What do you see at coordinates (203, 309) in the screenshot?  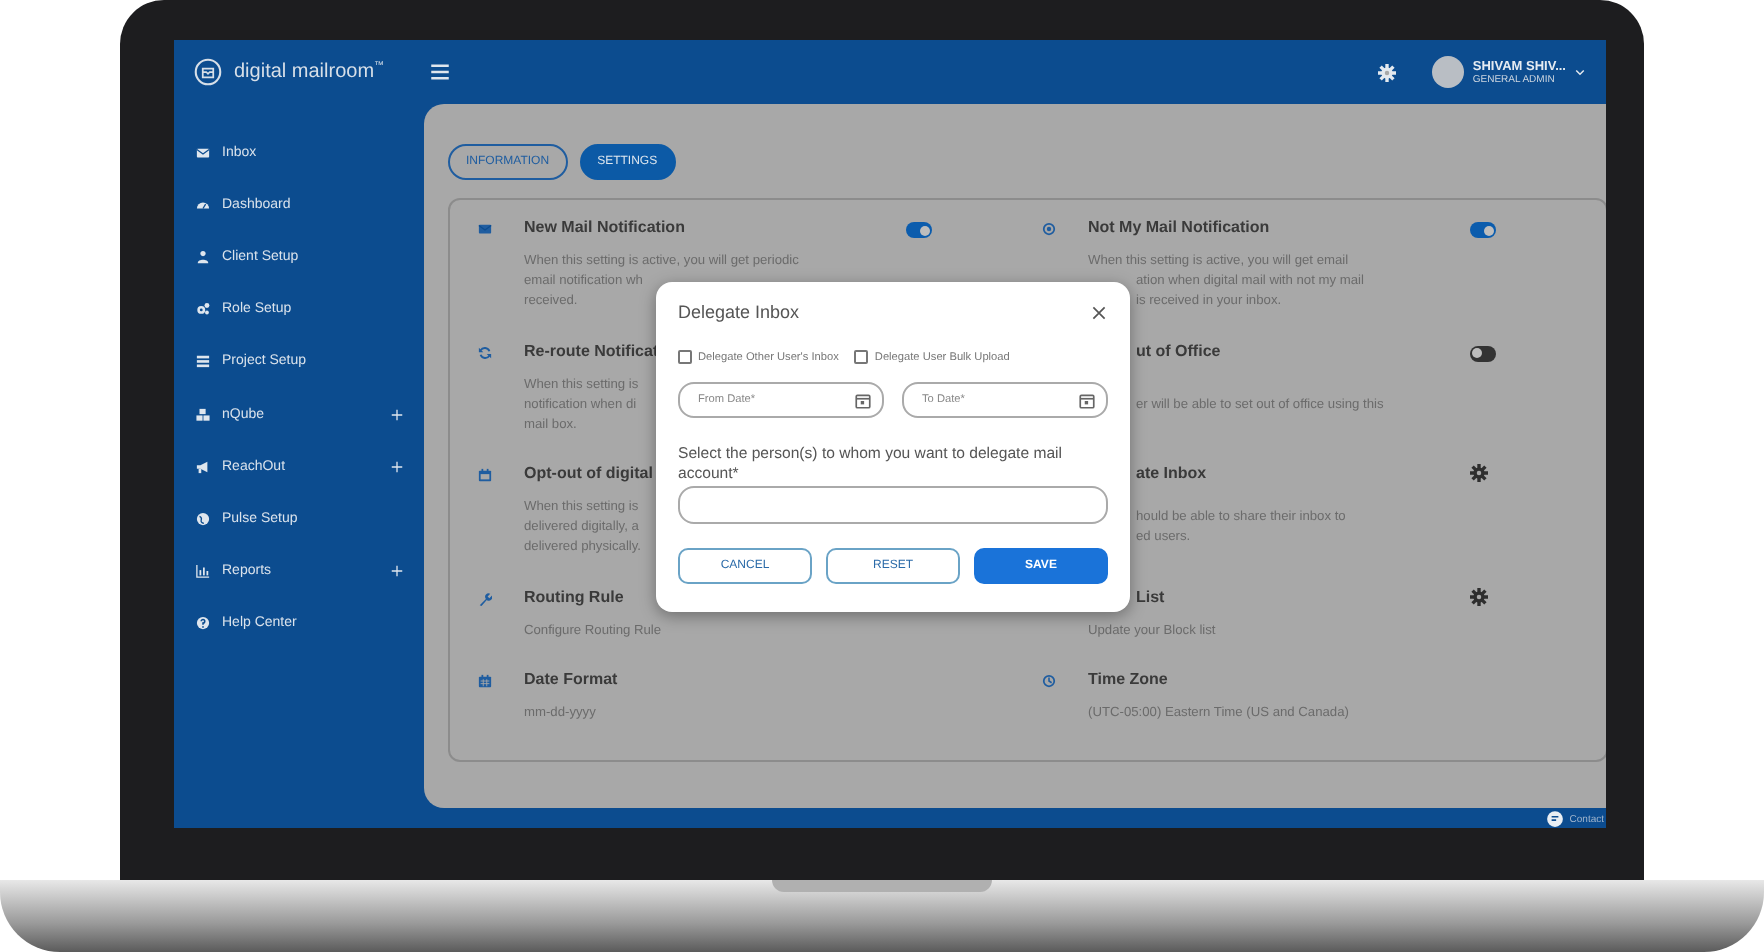 I see `gears-icon` at bounding box center [203, 309].